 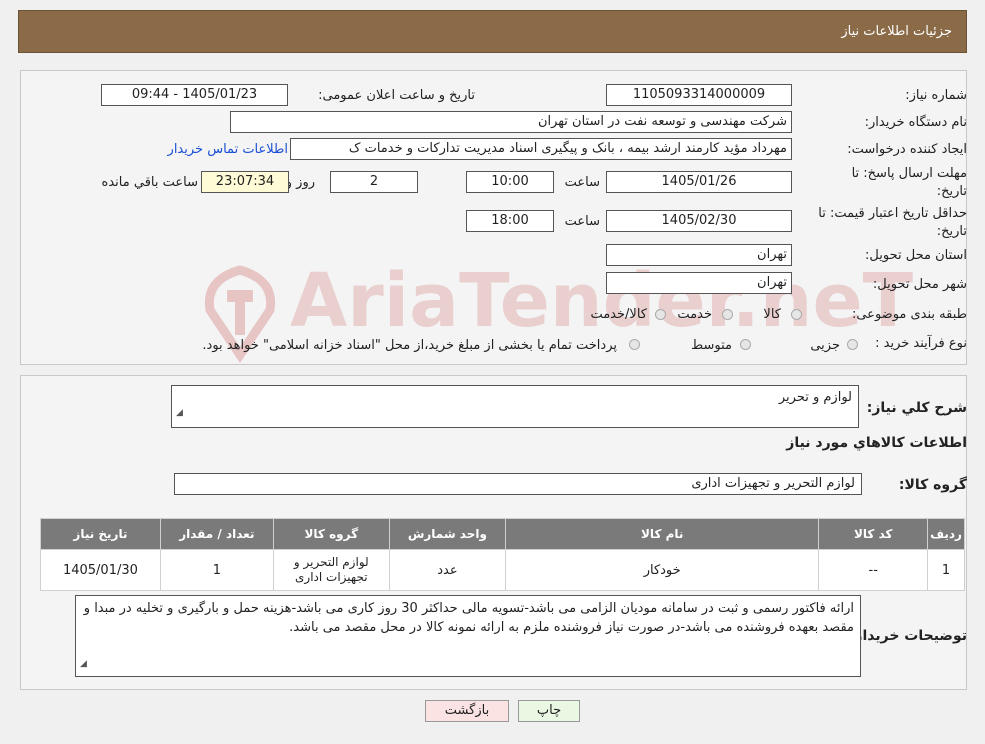 What do you see at coordinates (876, 443) in the screenshot?
I see `goods-info-title: اطلاعات کالاهاي مورد نياز` at bounding box center [876, 443].